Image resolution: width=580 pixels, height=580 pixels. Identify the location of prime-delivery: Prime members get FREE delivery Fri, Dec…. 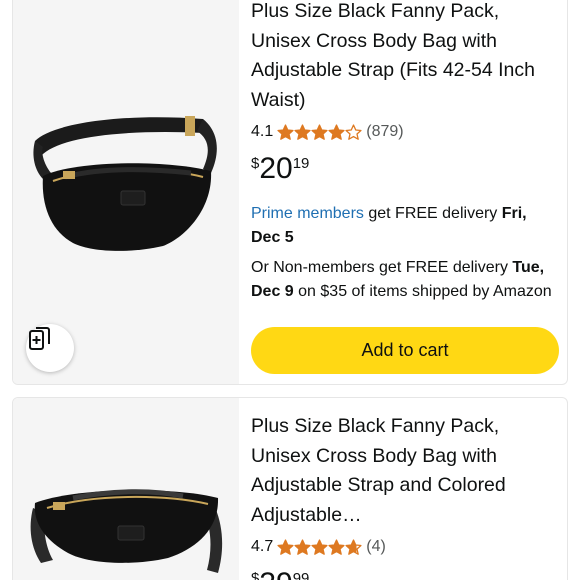
(404, 225).